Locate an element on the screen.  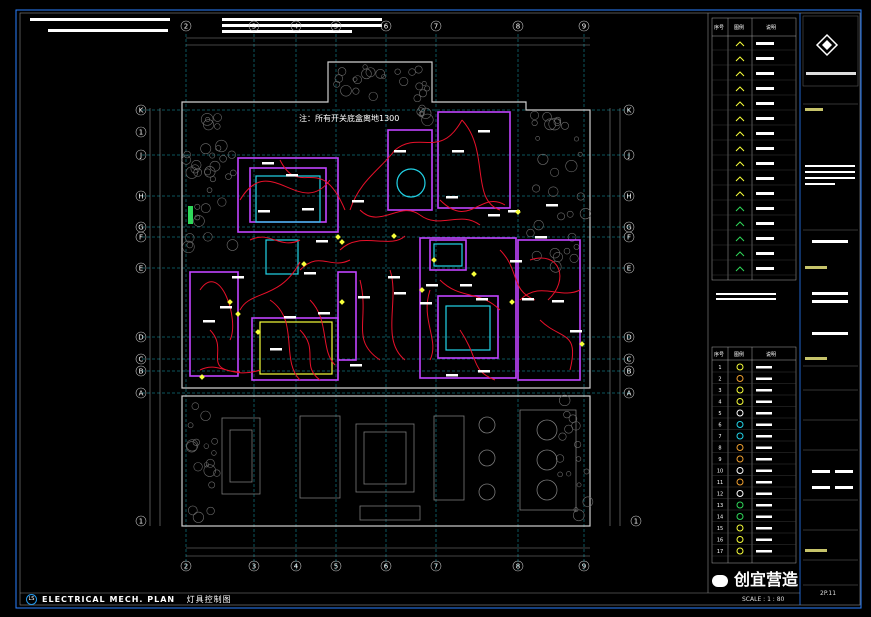
legend-top-col-icon: 图例 is located at coordinates (739, 28).